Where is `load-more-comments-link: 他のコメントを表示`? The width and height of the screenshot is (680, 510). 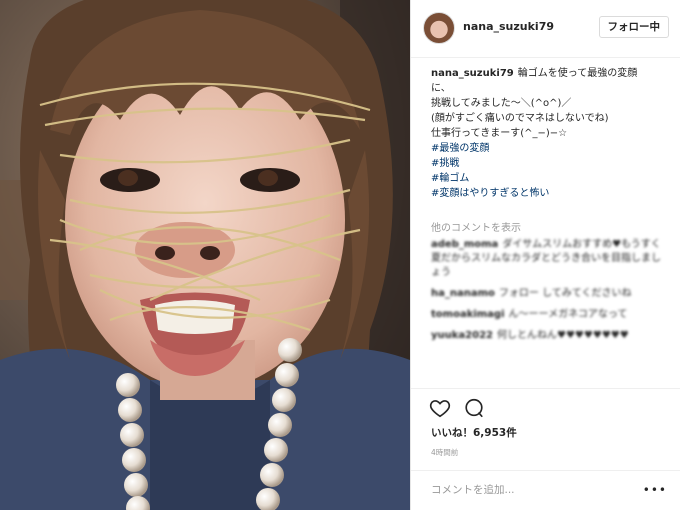 load-more-comments-link: 他のコメントを表示 is located at coordinates (476, 226).